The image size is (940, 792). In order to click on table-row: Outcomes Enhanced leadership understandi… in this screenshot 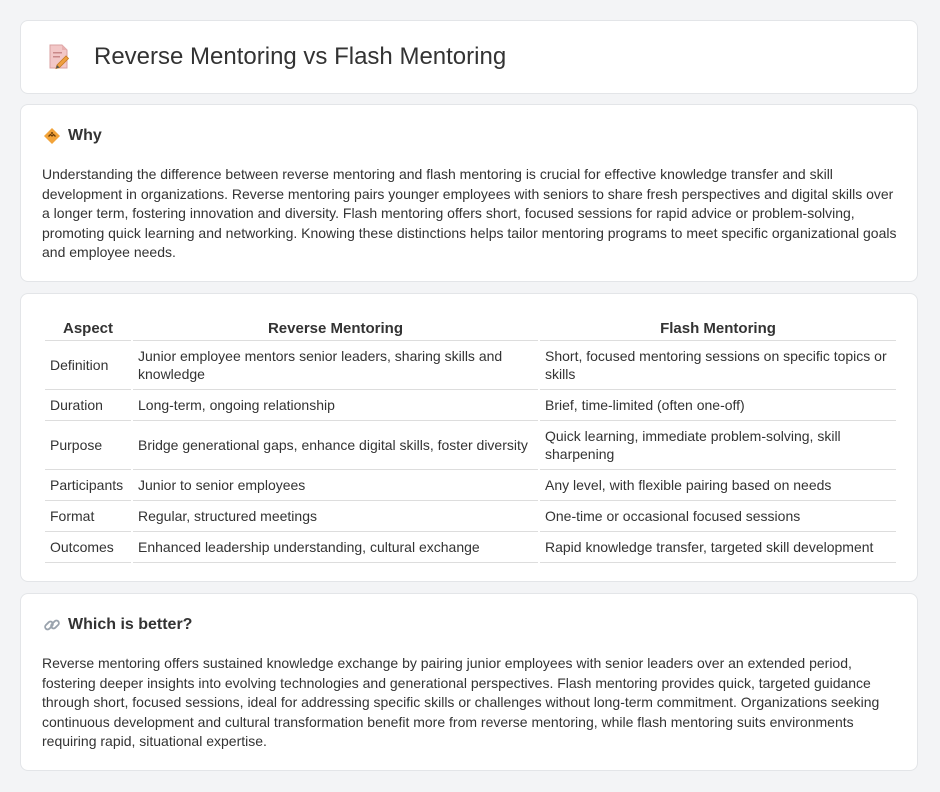, I will do `click(470, 547)`.